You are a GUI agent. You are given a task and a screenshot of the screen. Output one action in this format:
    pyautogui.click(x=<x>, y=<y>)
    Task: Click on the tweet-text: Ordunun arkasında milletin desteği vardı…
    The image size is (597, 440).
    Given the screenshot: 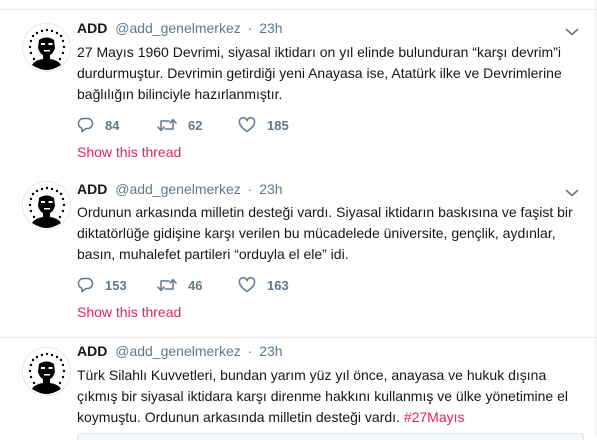 What is the action you would take?
    pyautogui.click(x=325, y=233)
    